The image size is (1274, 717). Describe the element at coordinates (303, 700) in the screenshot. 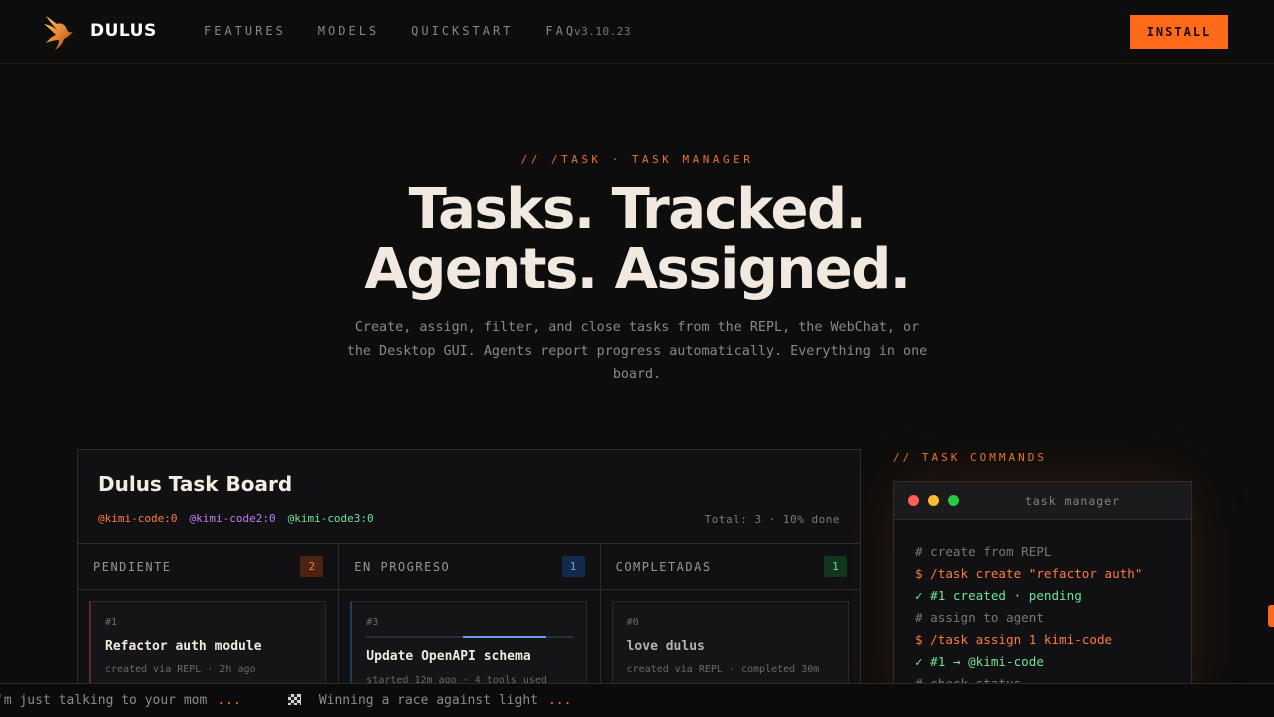

I see `checkered-flag-icon` at that location.